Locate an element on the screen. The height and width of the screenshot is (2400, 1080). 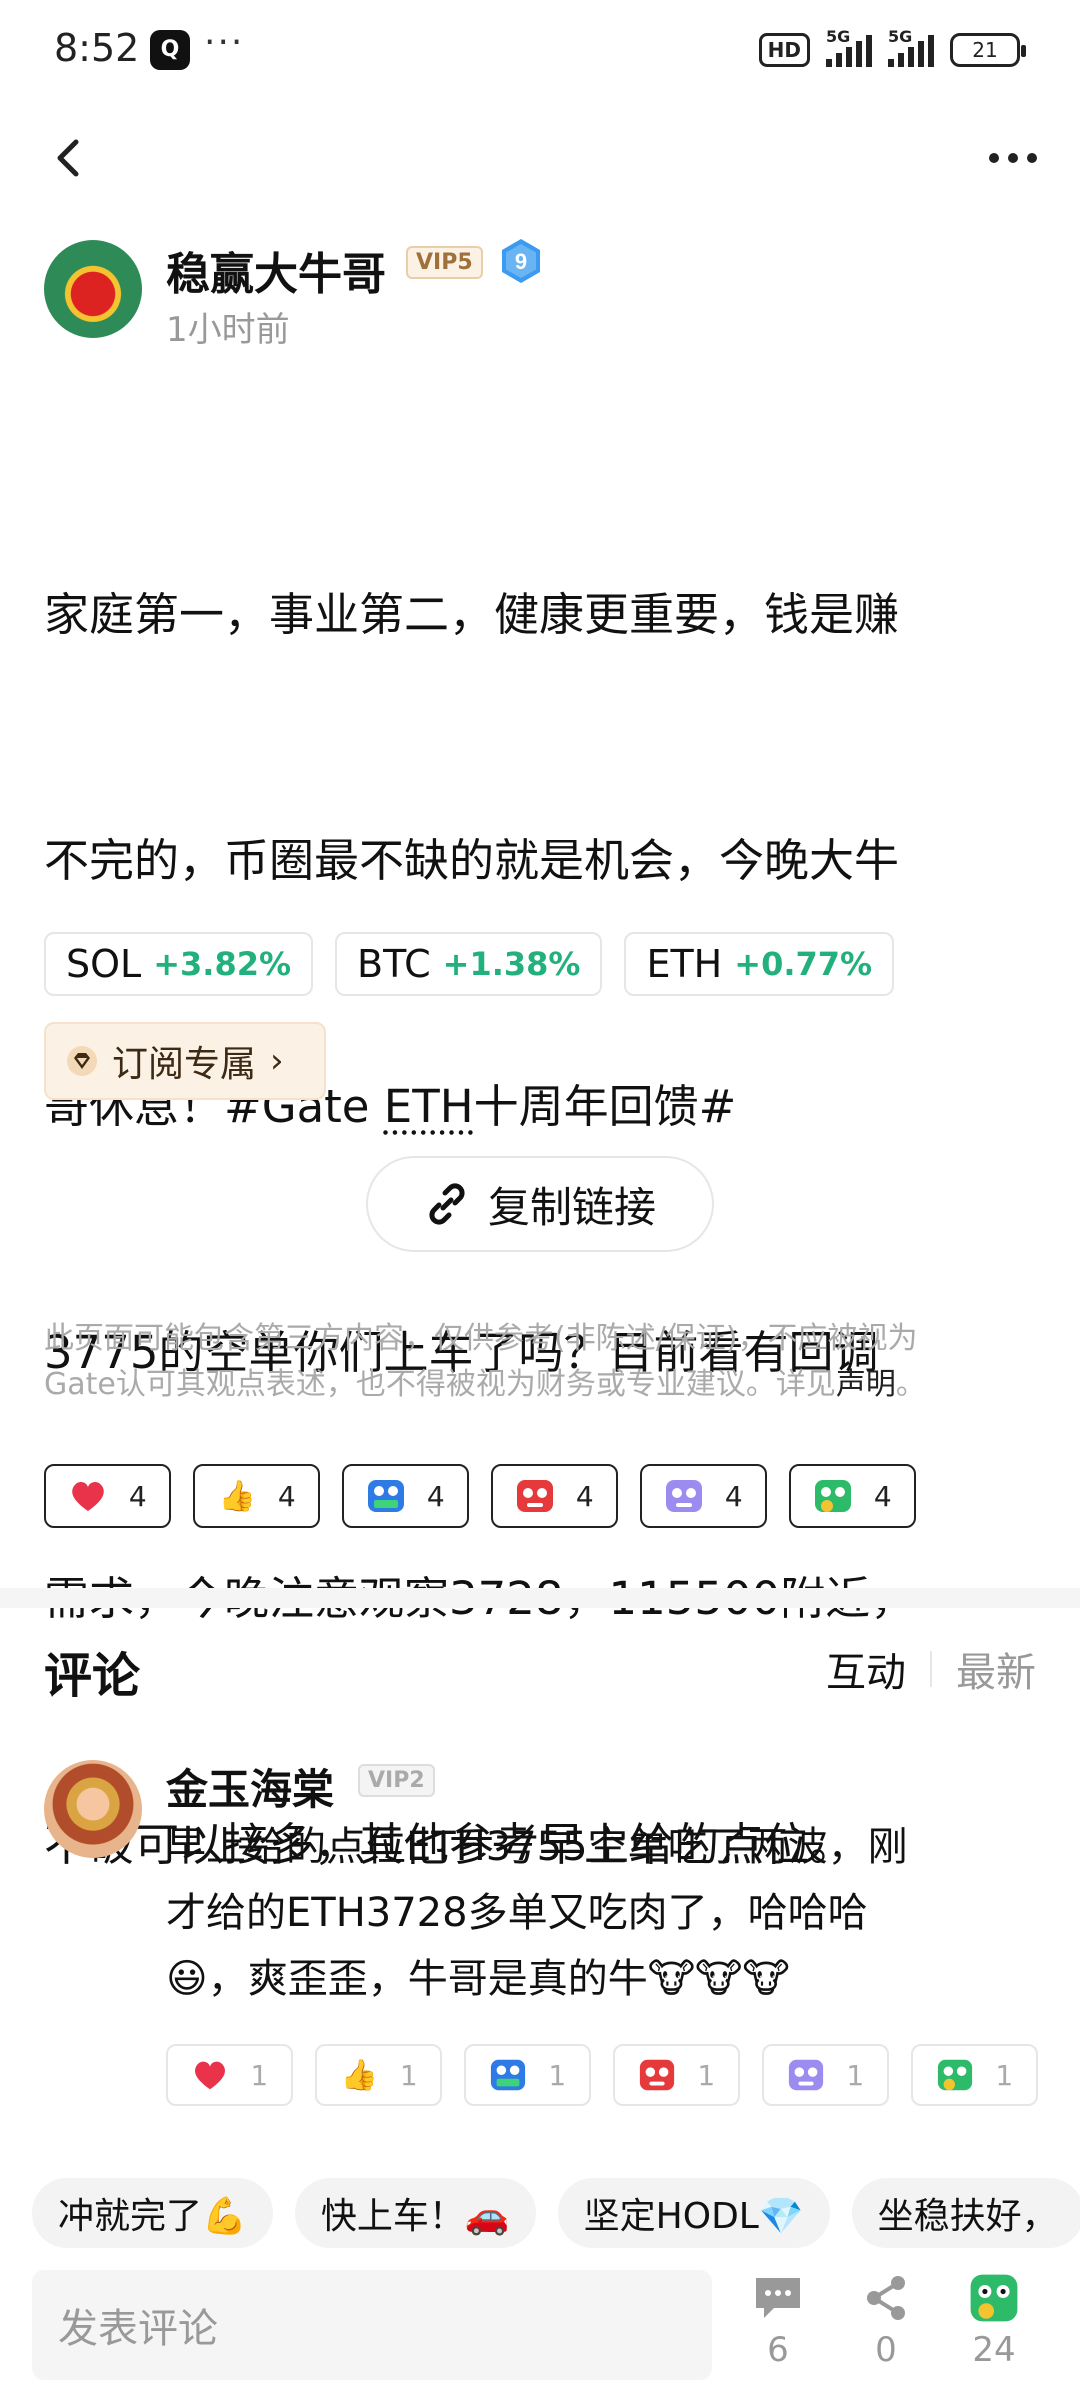
ticker-symbol: ETH is located at coordinates (684, 964).